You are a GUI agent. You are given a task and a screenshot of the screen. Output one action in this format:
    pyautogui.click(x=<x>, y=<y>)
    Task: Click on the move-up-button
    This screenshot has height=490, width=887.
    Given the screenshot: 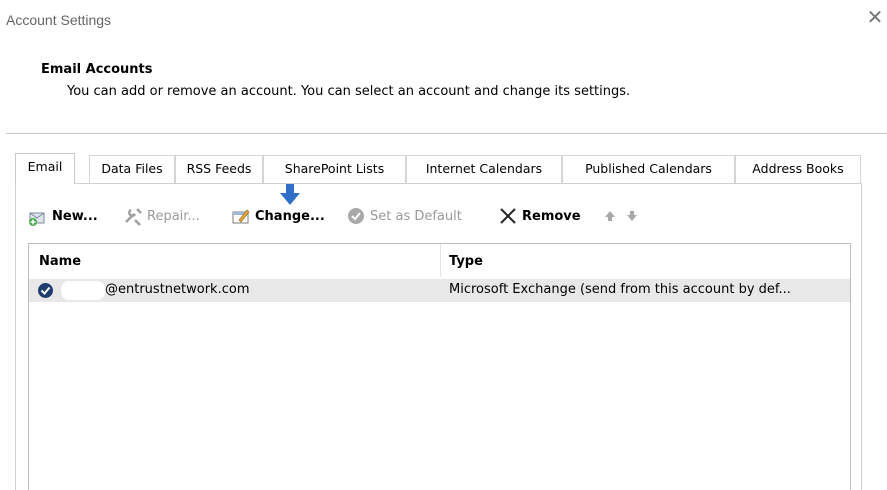 What is the action you would take?
    pyautogui.click(x=610, y=216)
    